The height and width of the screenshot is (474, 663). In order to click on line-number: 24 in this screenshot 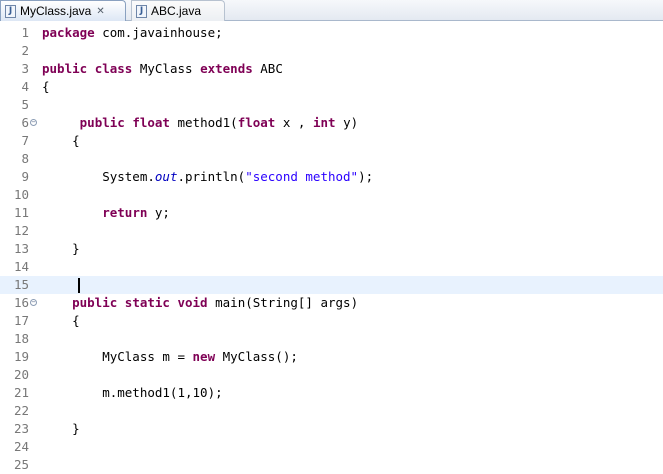, I will do `click(21, 446)`.